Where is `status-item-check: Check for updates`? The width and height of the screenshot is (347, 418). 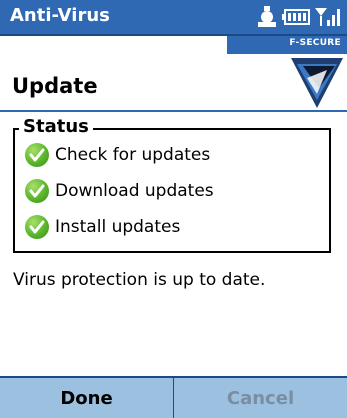
status-item-check: Check for updates is located at coordinates (117, 155).